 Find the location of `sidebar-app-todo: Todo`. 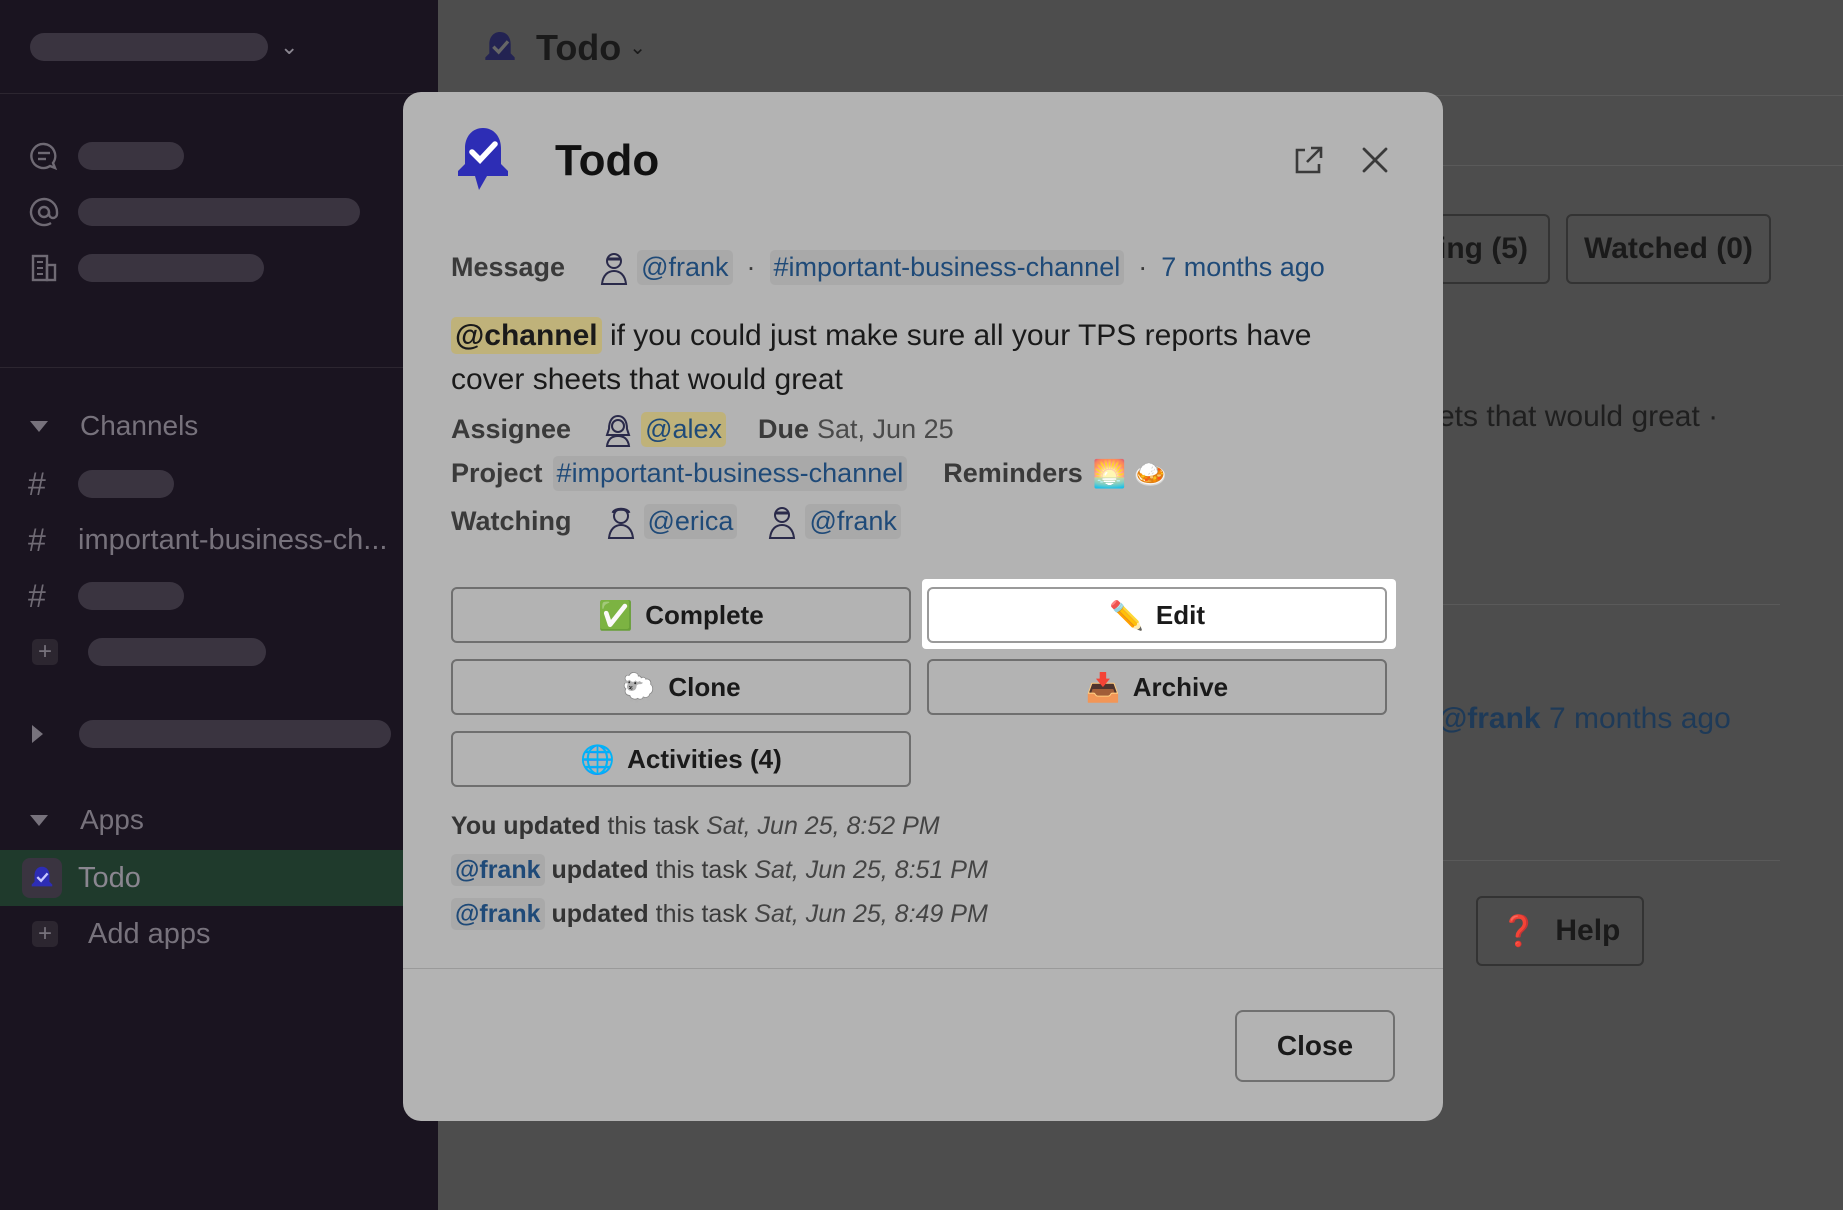

sidebar-app-todo: Todo is located at coordinates (219, 878).